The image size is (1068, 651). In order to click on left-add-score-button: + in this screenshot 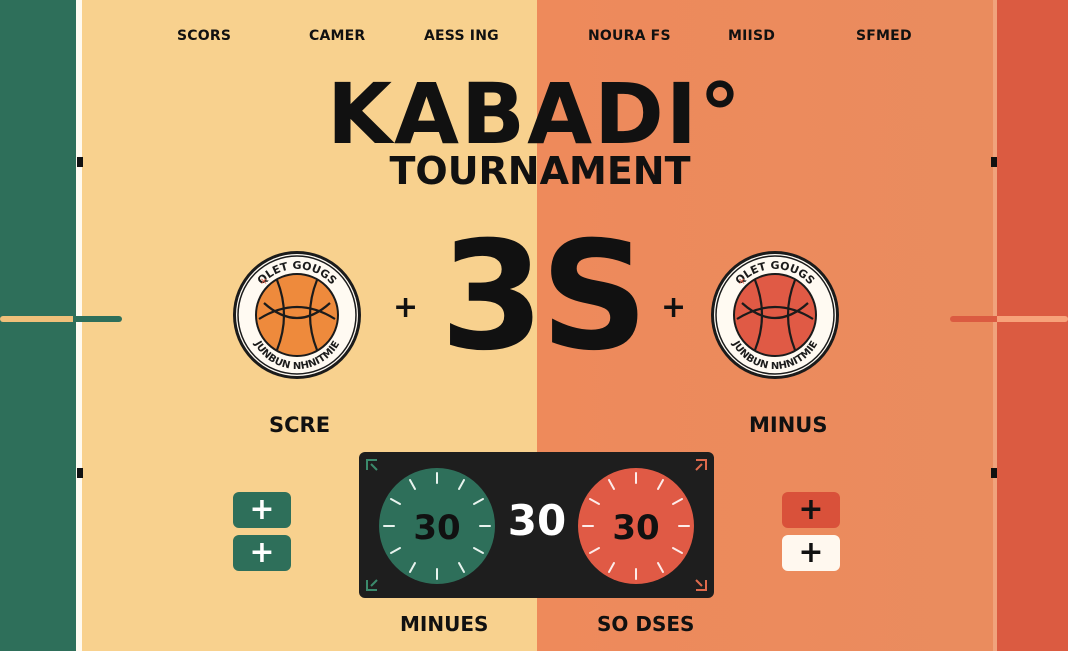, I will do `click(262, 510)`.